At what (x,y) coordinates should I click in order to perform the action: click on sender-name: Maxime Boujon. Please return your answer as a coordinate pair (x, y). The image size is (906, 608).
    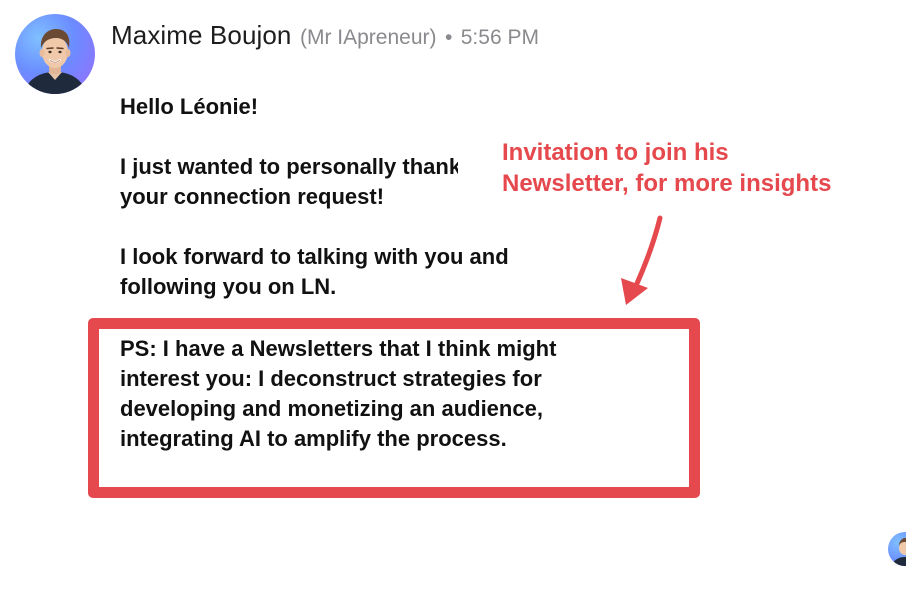
    Looking at the image, I should click on (201, 35).